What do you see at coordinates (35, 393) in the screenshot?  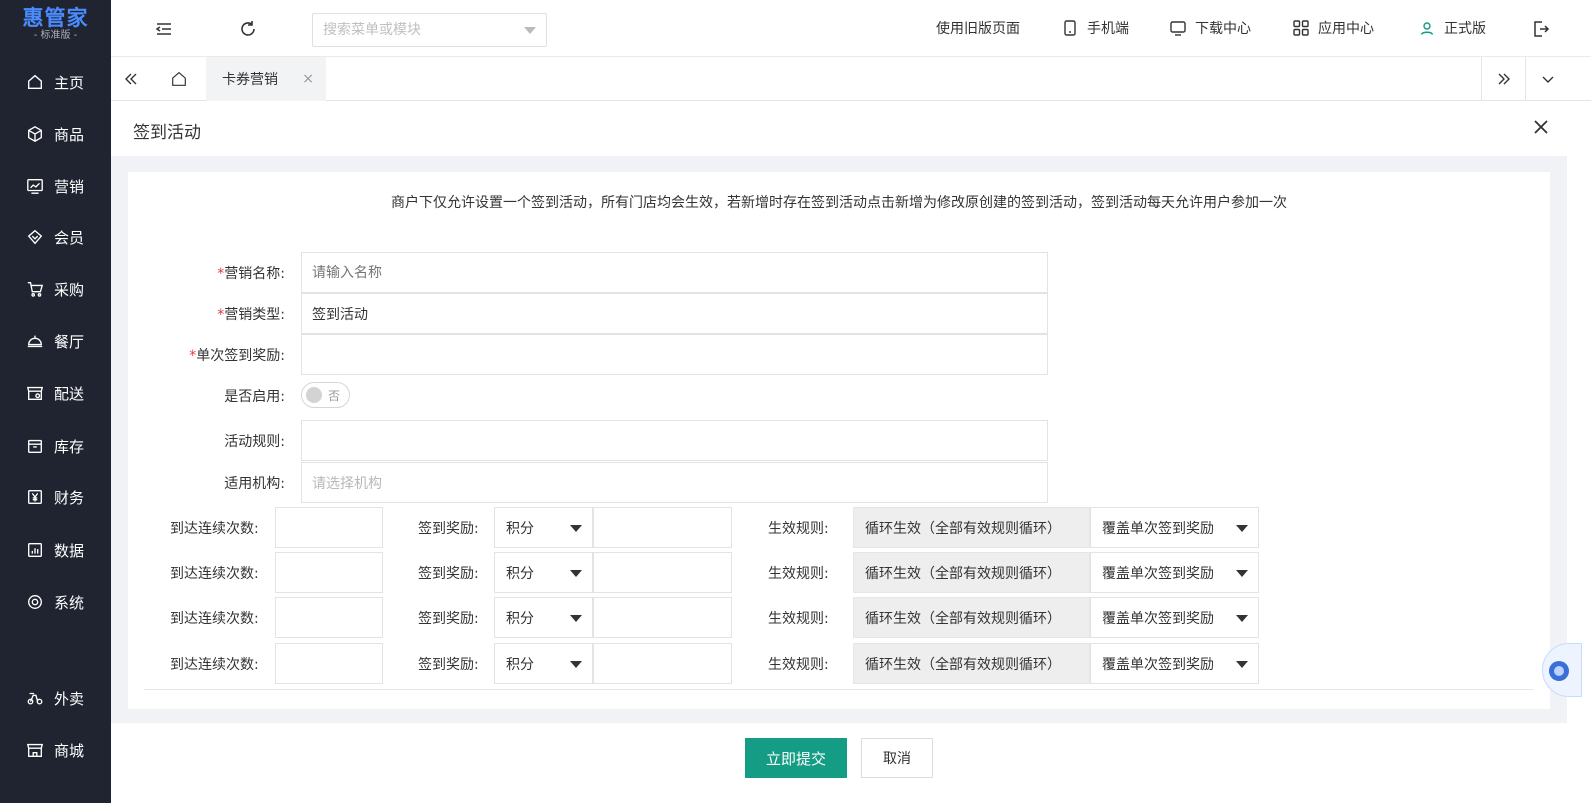 I see `store-icon` at bounding box center [35, 393].